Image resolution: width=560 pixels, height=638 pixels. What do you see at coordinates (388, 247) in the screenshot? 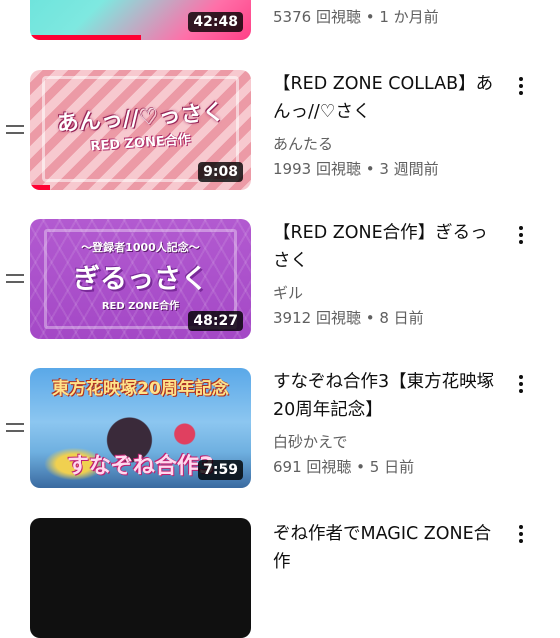
I see `video-title: 【RED ZONE合作】ぎるっさく` at bounding box center [388, 247].